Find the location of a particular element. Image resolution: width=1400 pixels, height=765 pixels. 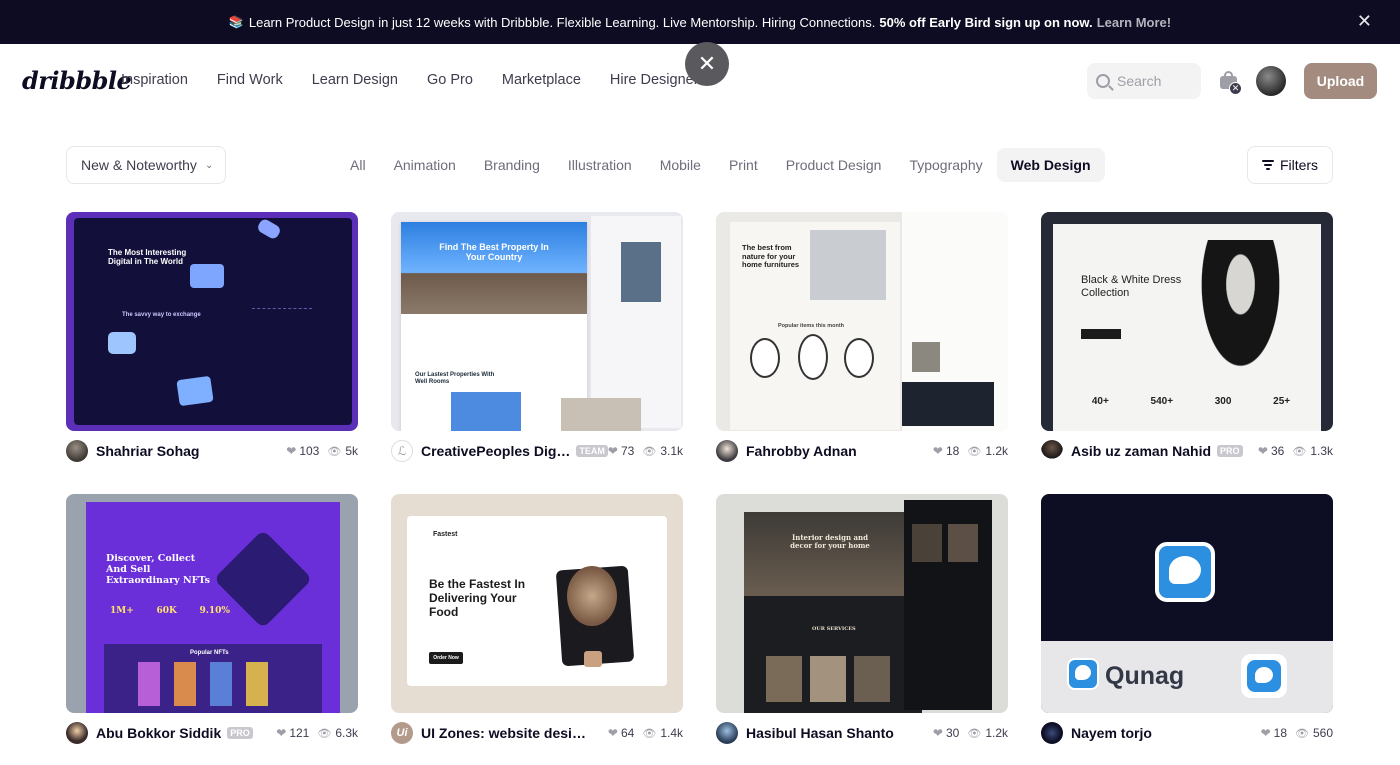

search-box is located at coordinates (1144, 81).